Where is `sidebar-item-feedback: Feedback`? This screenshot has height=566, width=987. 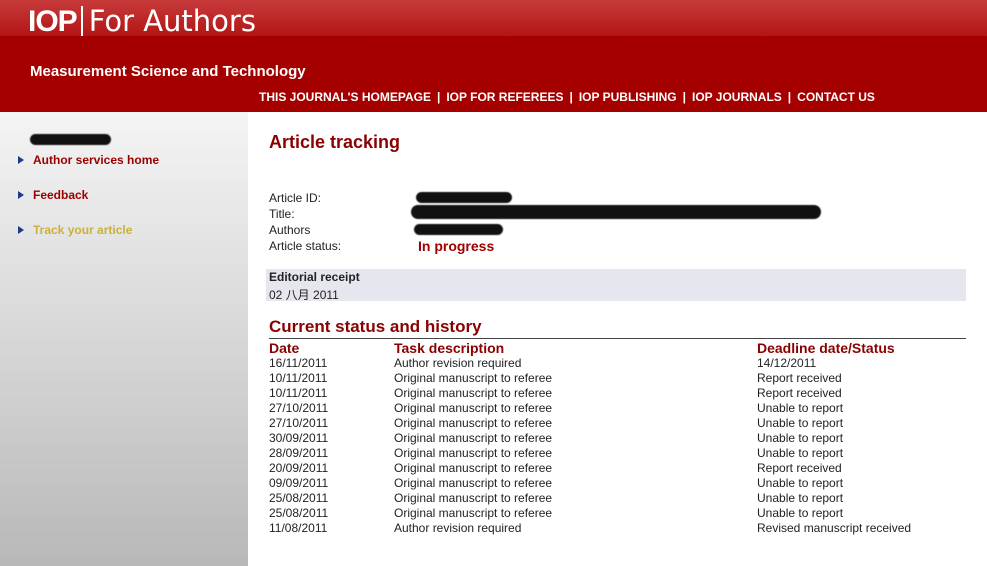
sidebar-item-feedback: Feedback is located at coordinates (53, 195).